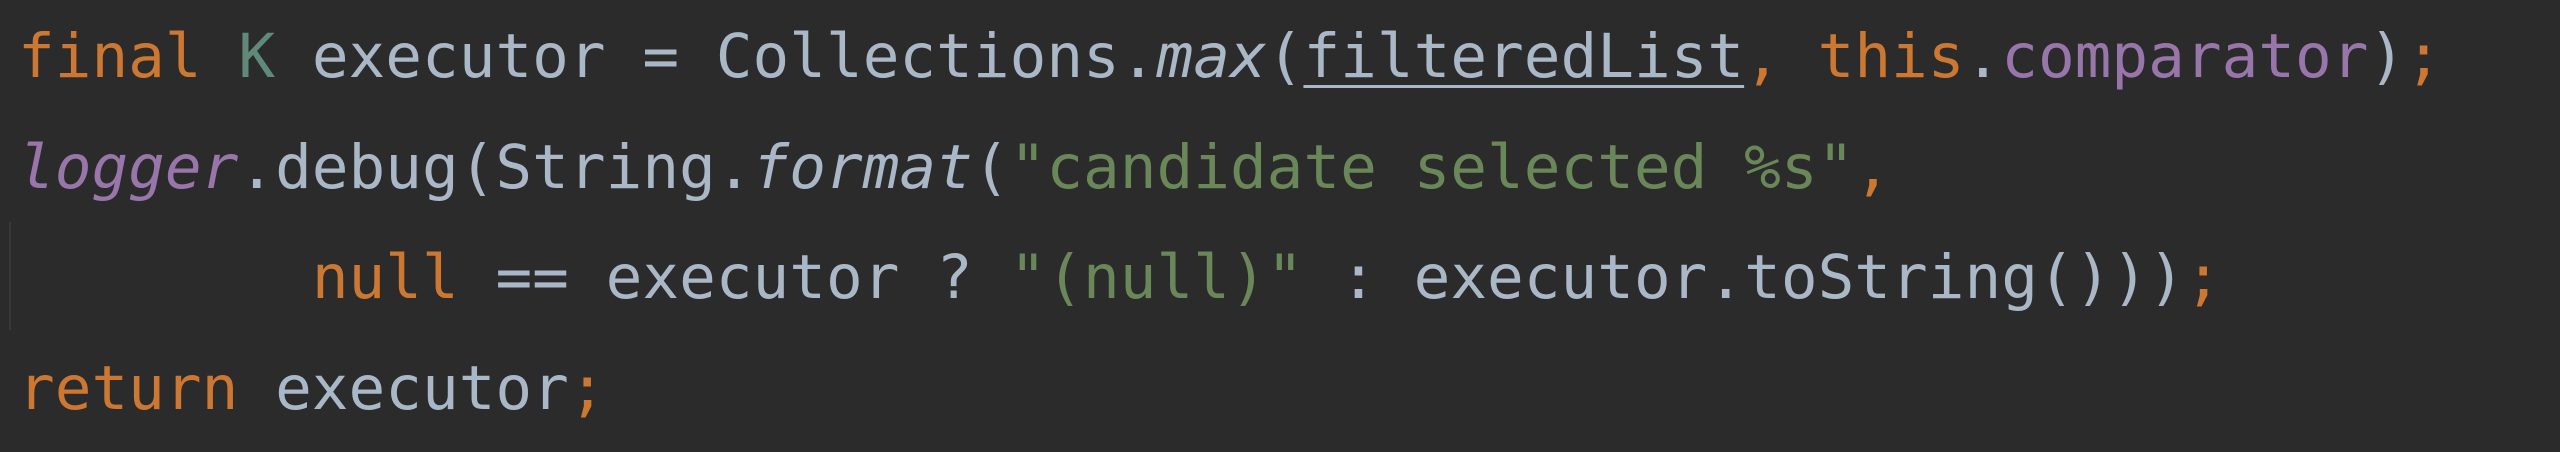 This screenshot has height=452, width=2560. I want to click on field-comparator: comparator, so click(2185, 56).